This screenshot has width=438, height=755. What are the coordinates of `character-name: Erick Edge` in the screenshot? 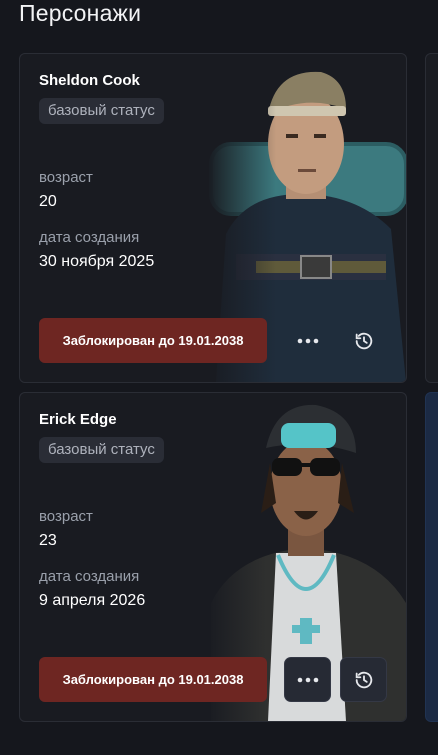 It's located at (78, 419).